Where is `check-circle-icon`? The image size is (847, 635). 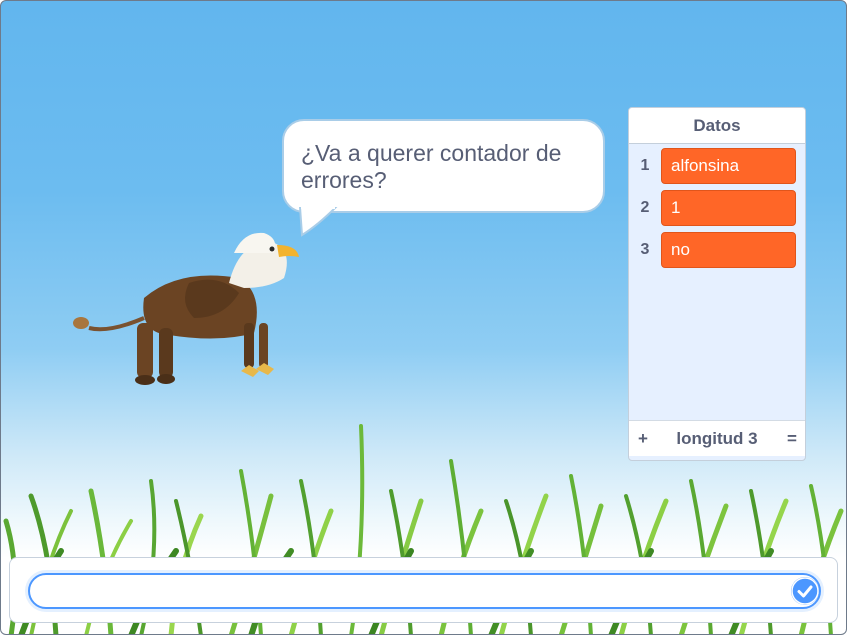
check-circle-icon is located at coordinates (805, 591).